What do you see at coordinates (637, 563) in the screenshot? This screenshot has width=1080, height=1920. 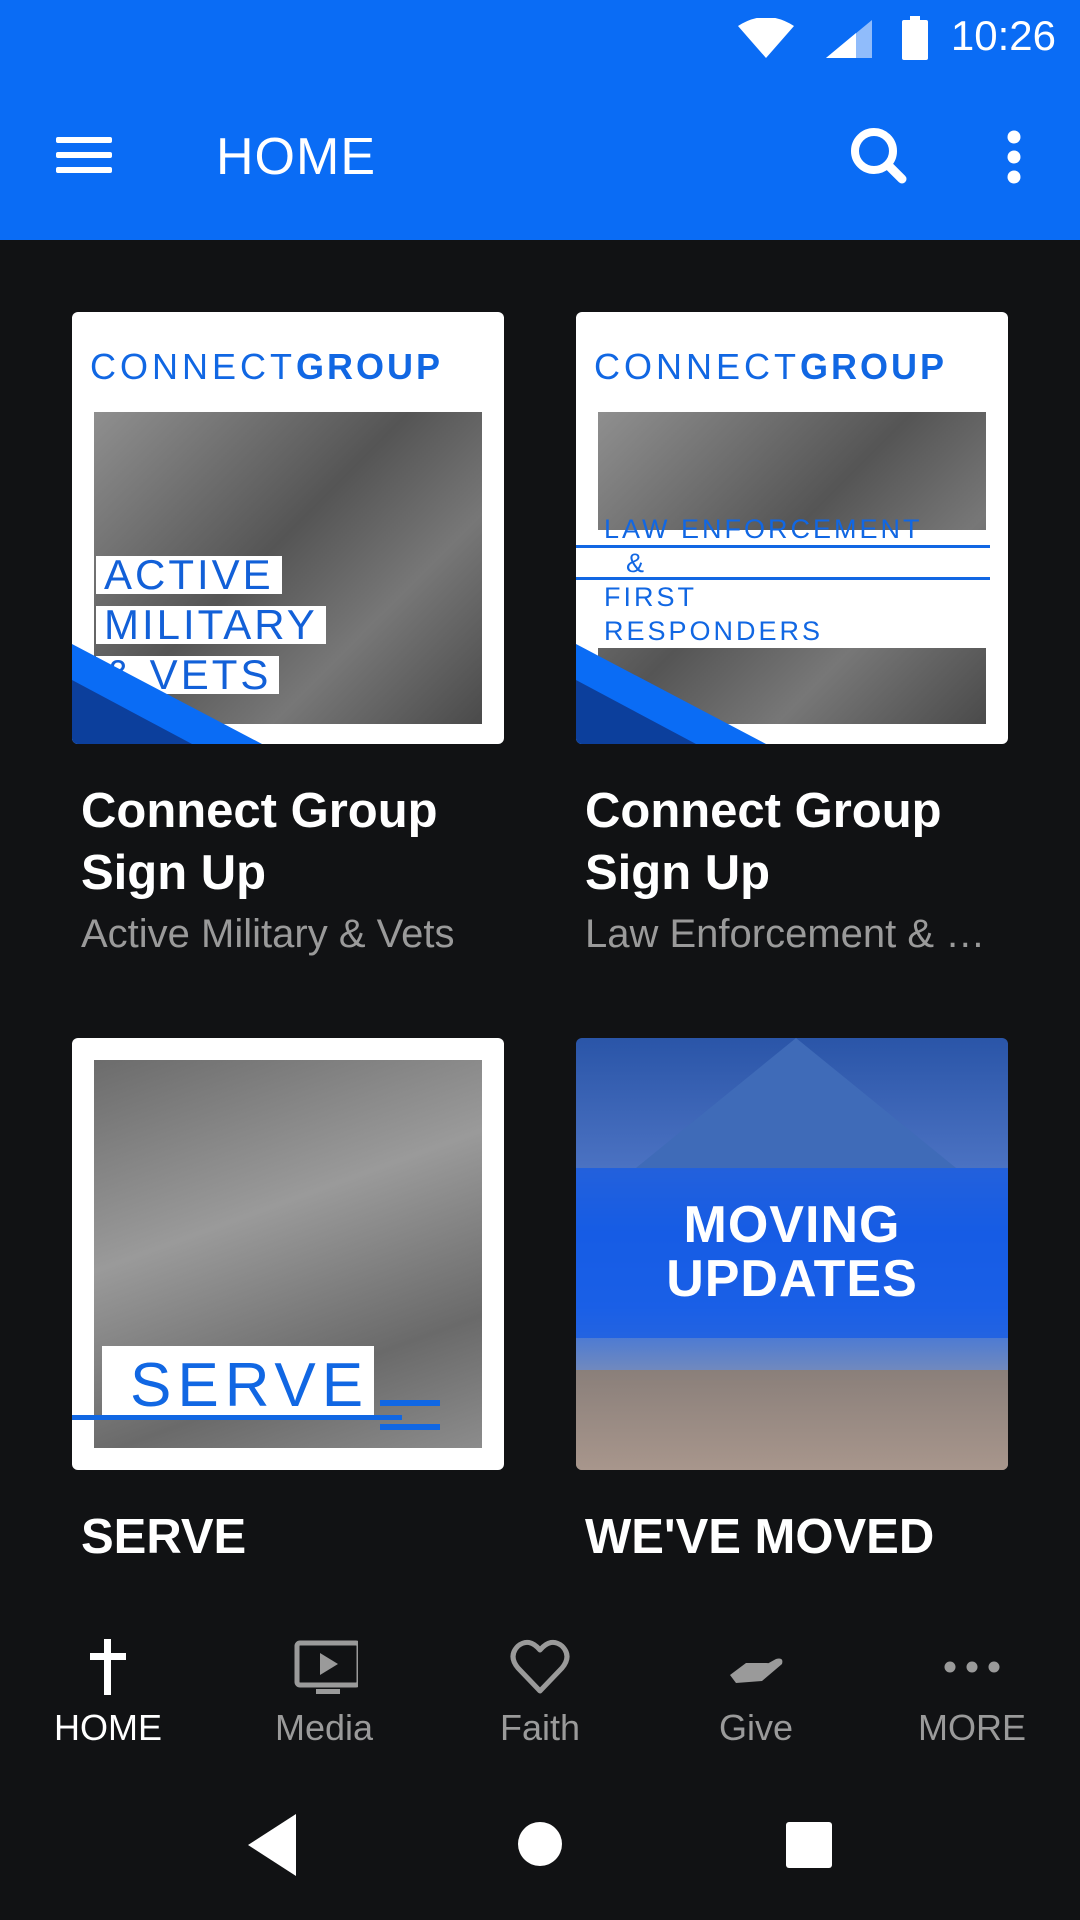 I see `image-text-line: &` at bounding box center [637, 563].